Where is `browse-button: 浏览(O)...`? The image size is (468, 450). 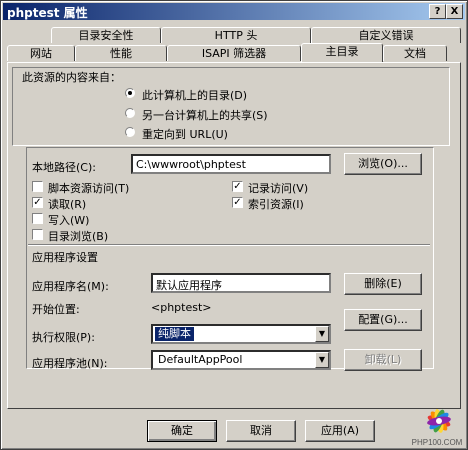
browse-button: 浏览(O)... is located at coordinates (383, 164).